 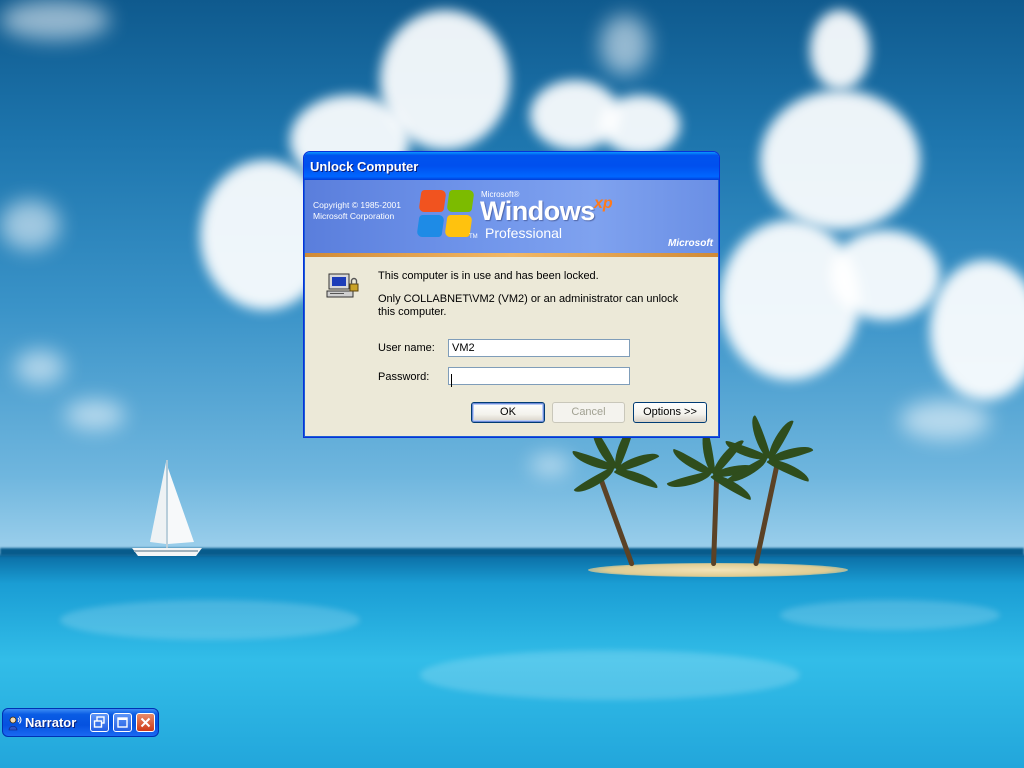 I want to click on copyright-line1: Copyright © 1985-2001, so click(x=357, y=205).